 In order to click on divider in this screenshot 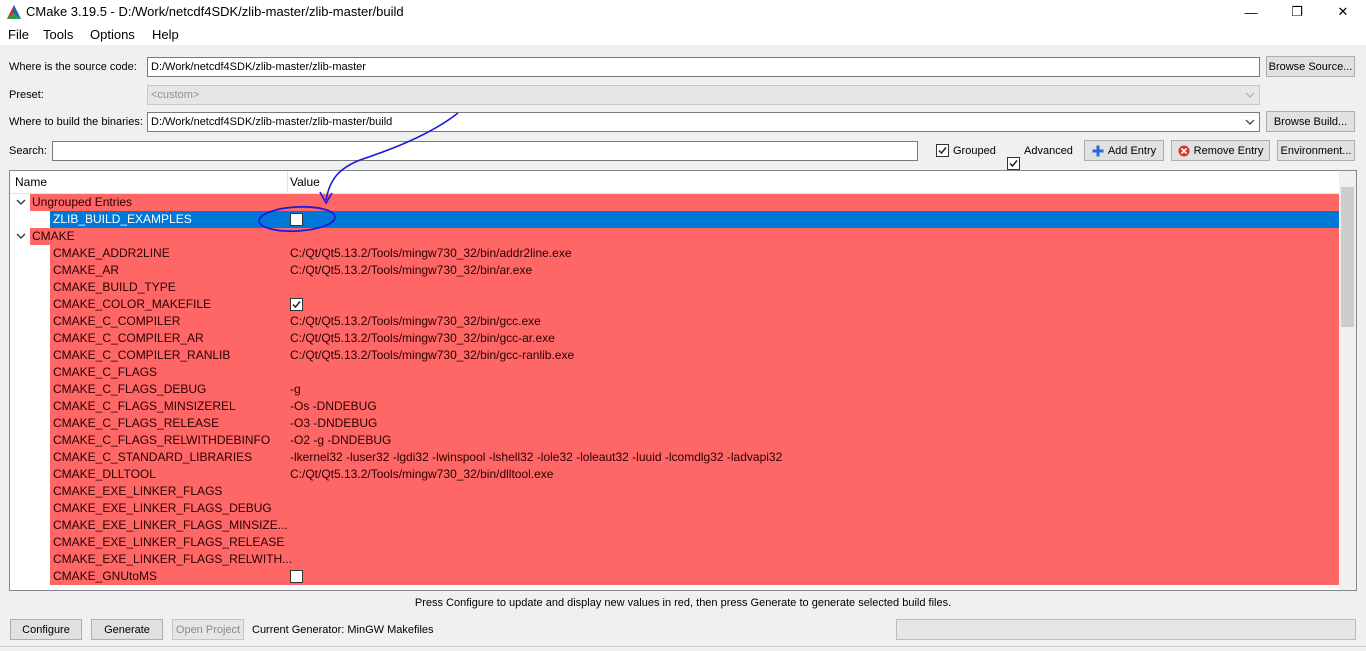, I will do `click(683, 646)`.